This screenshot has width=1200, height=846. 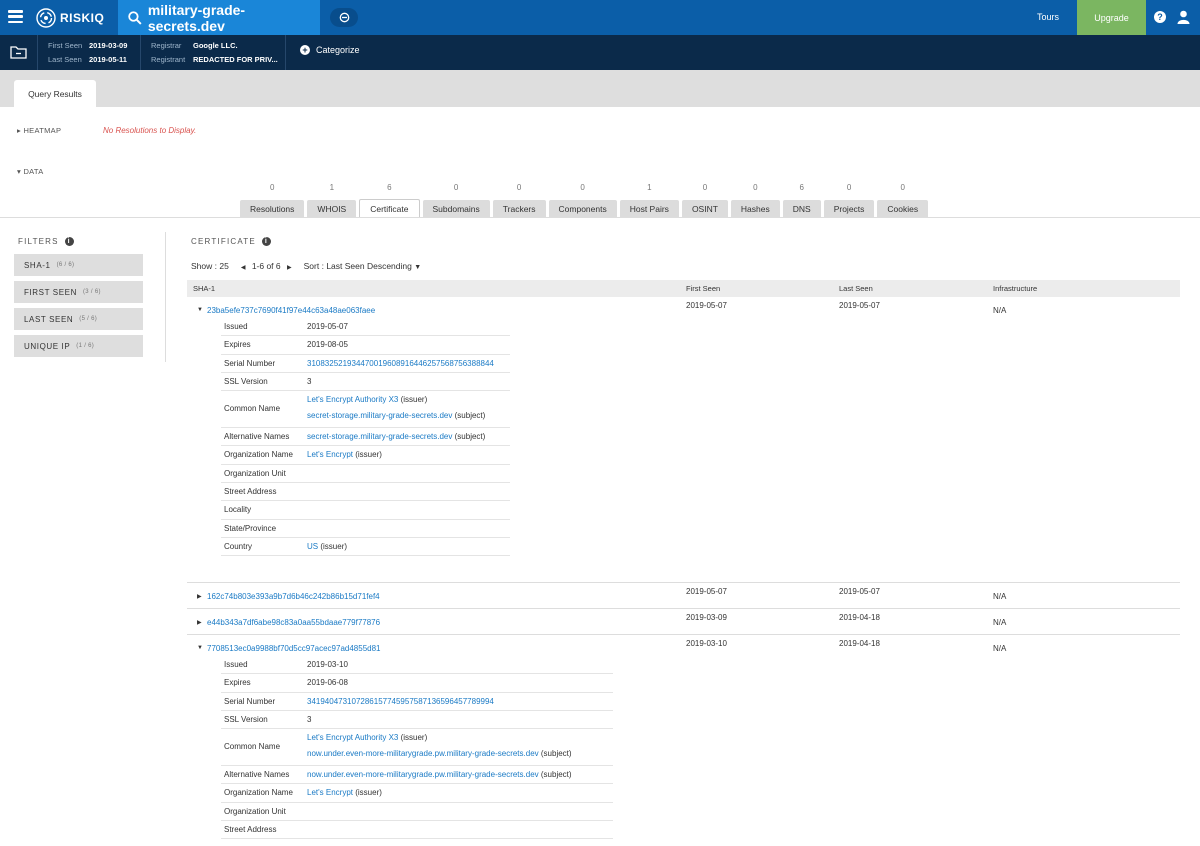 What do you see at coordinates (78, 292) in the screenshot?
I see `filter-first-seen: FIRST SEEN (3 / 6)` at bounding box center [78, 292].